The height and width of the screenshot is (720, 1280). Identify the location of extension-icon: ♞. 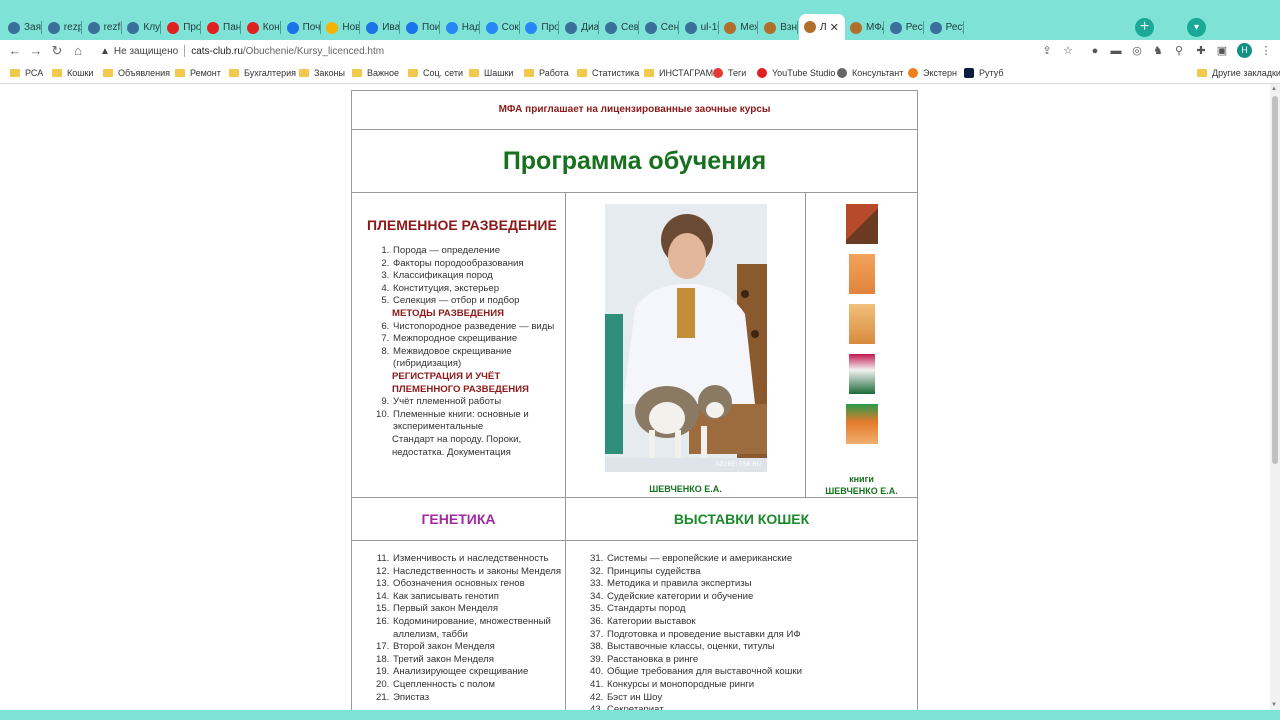
(1158, 51).